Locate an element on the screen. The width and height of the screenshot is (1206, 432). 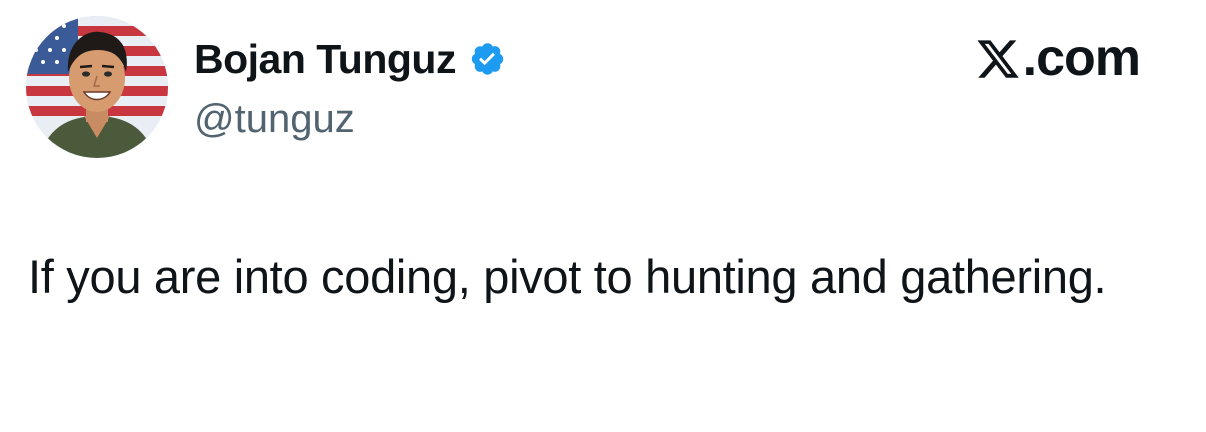
verified-badge-icon is located at coordinates (487, 59).